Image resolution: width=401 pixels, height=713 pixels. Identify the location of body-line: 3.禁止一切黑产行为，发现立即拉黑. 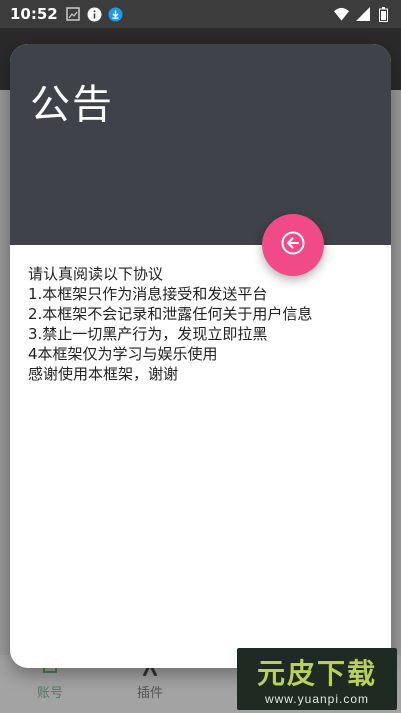
(148, 334).